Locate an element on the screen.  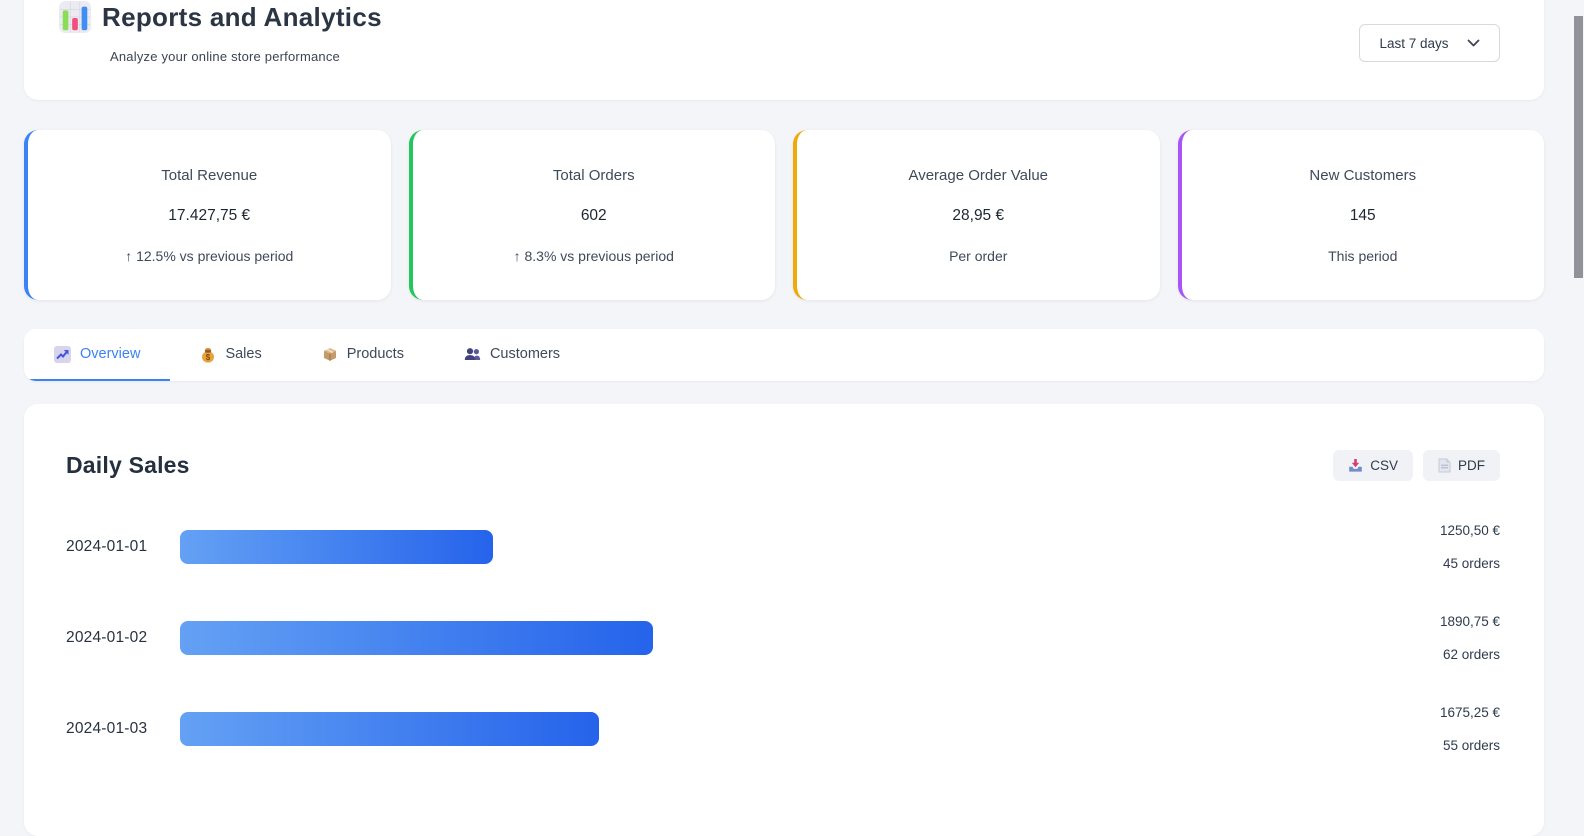
sales-row-date: 2024-01-01 is located at coordinates (107, 546).